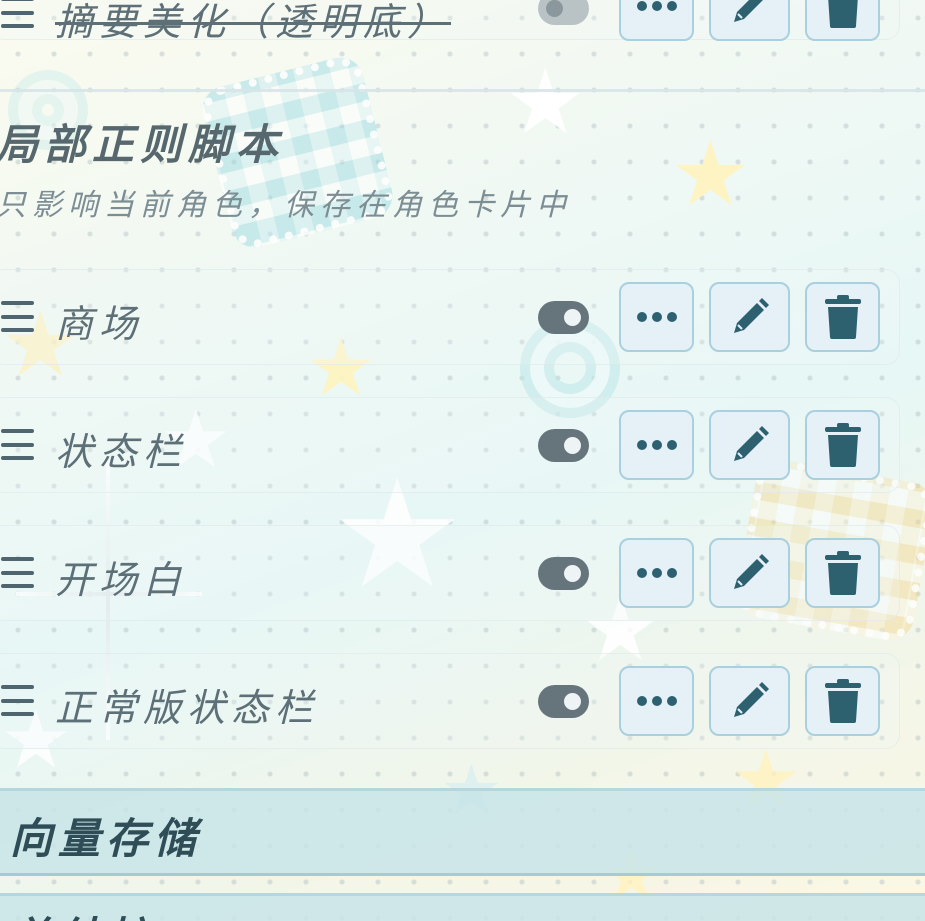  Describe the element at coordinates (462, 907) in the screenshot. I see `next-section-header: 总结扩` at that location.